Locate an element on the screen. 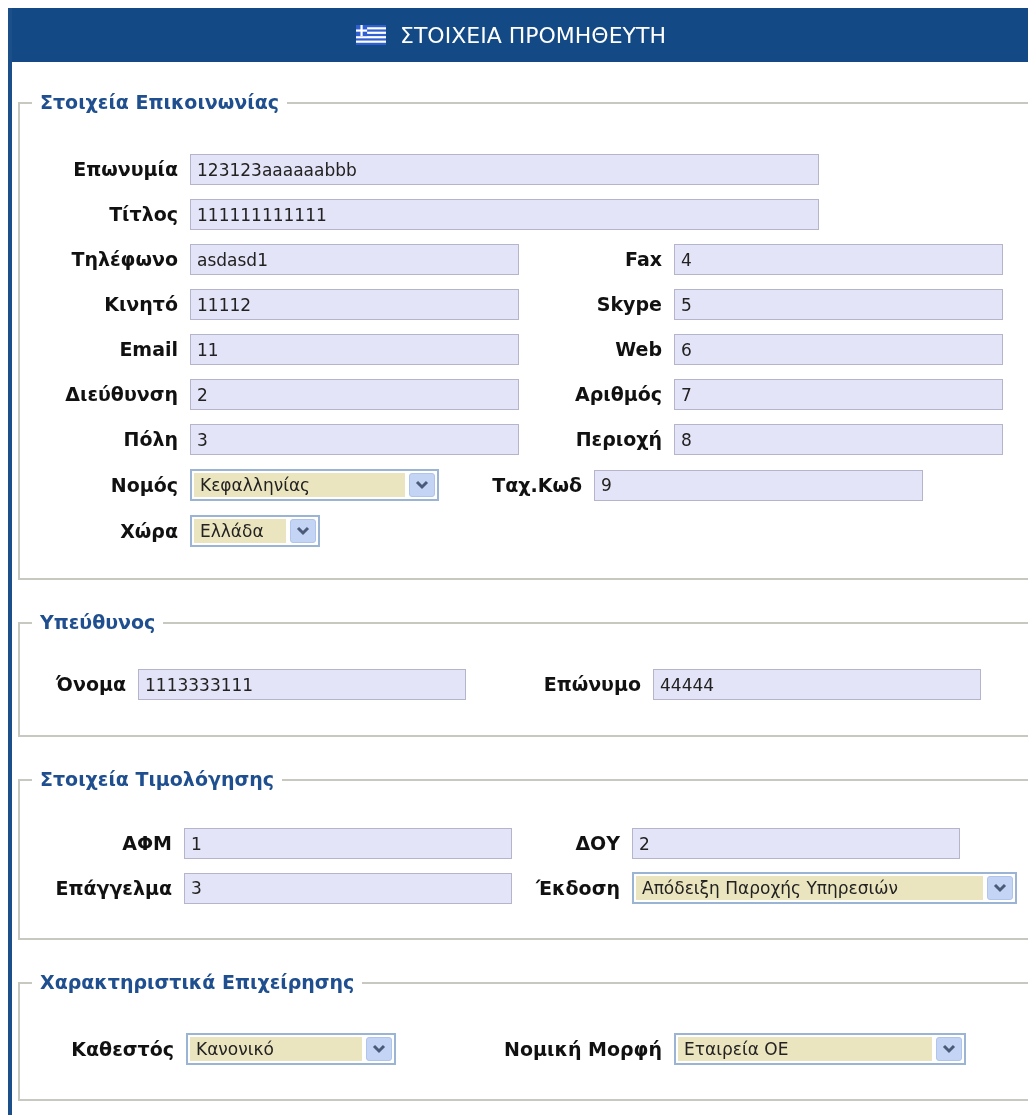 The width and height of the screenshot is (1028, 1115). text-field: 44444 is located at coordinates (817, 684).